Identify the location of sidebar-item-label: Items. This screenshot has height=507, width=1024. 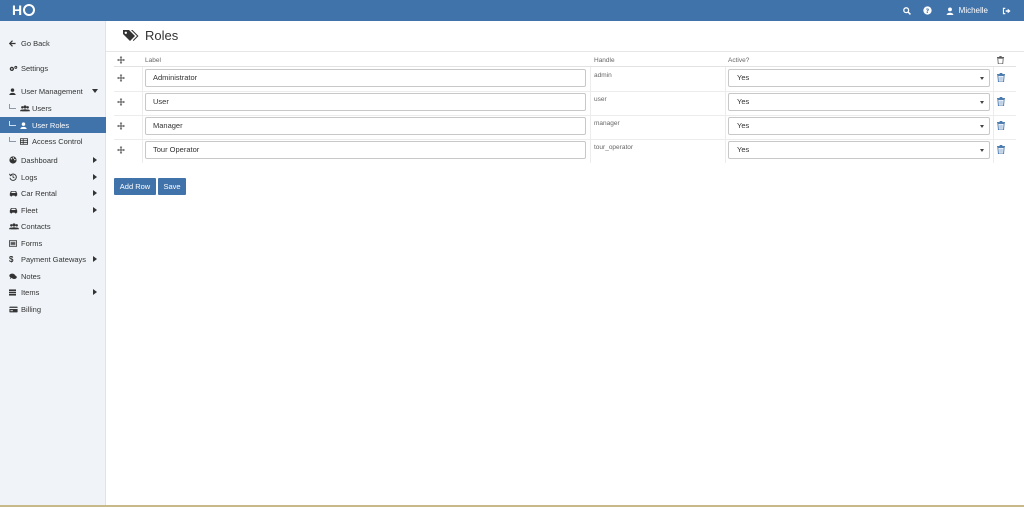
(30, 292).